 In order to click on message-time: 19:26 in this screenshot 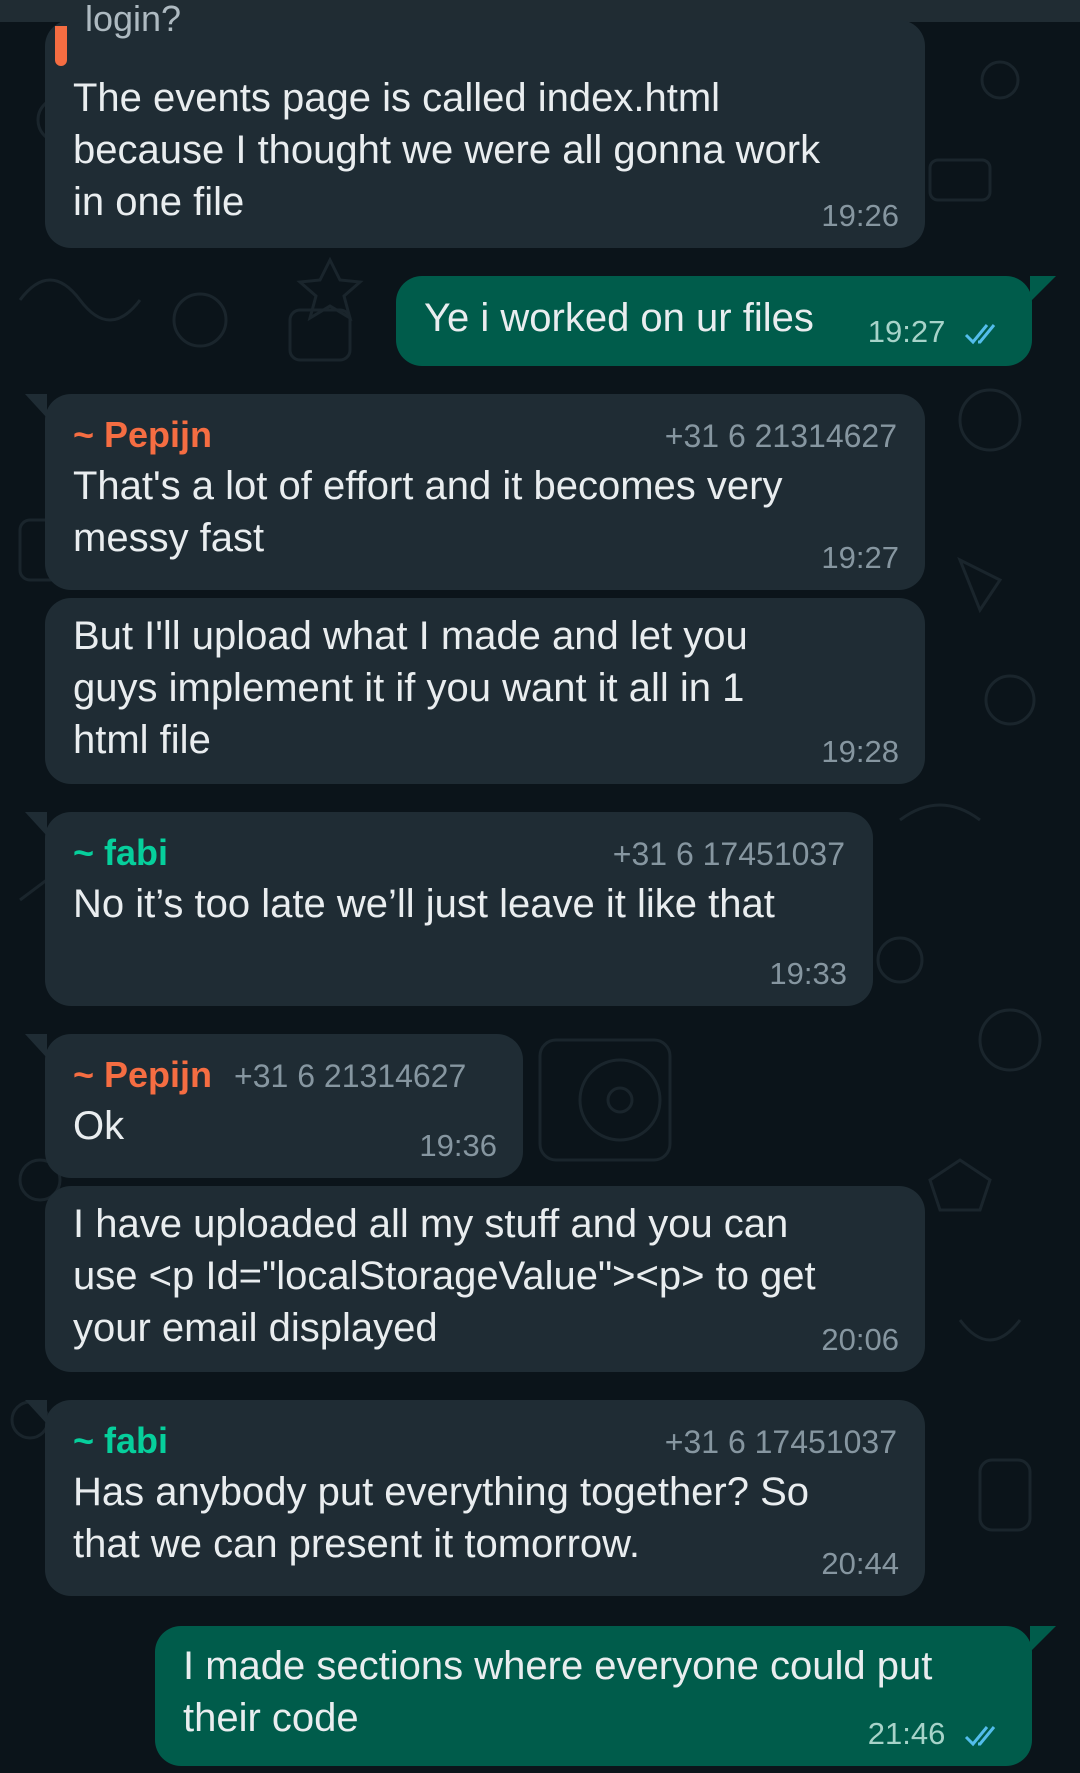, I will do `click(860, 215)`.